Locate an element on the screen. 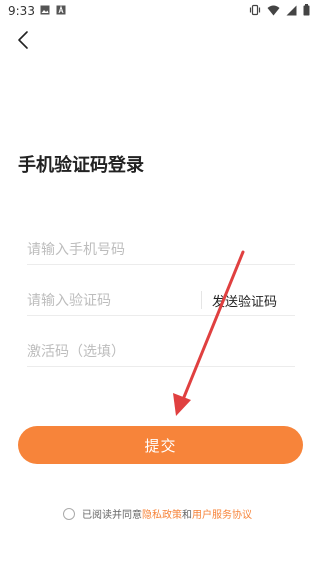  submit-button: 提交 is located at coordinates (160, 445).